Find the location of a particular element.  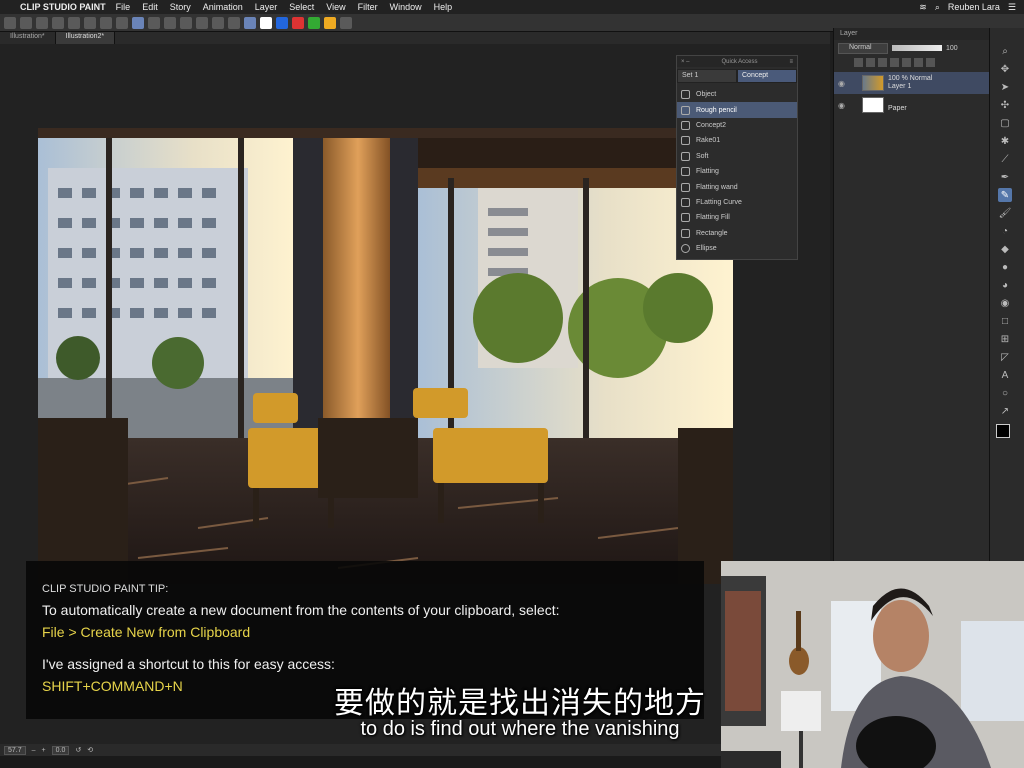

app-menu: CLIP STUDIO PAINT is located at coordinates (63, 7).